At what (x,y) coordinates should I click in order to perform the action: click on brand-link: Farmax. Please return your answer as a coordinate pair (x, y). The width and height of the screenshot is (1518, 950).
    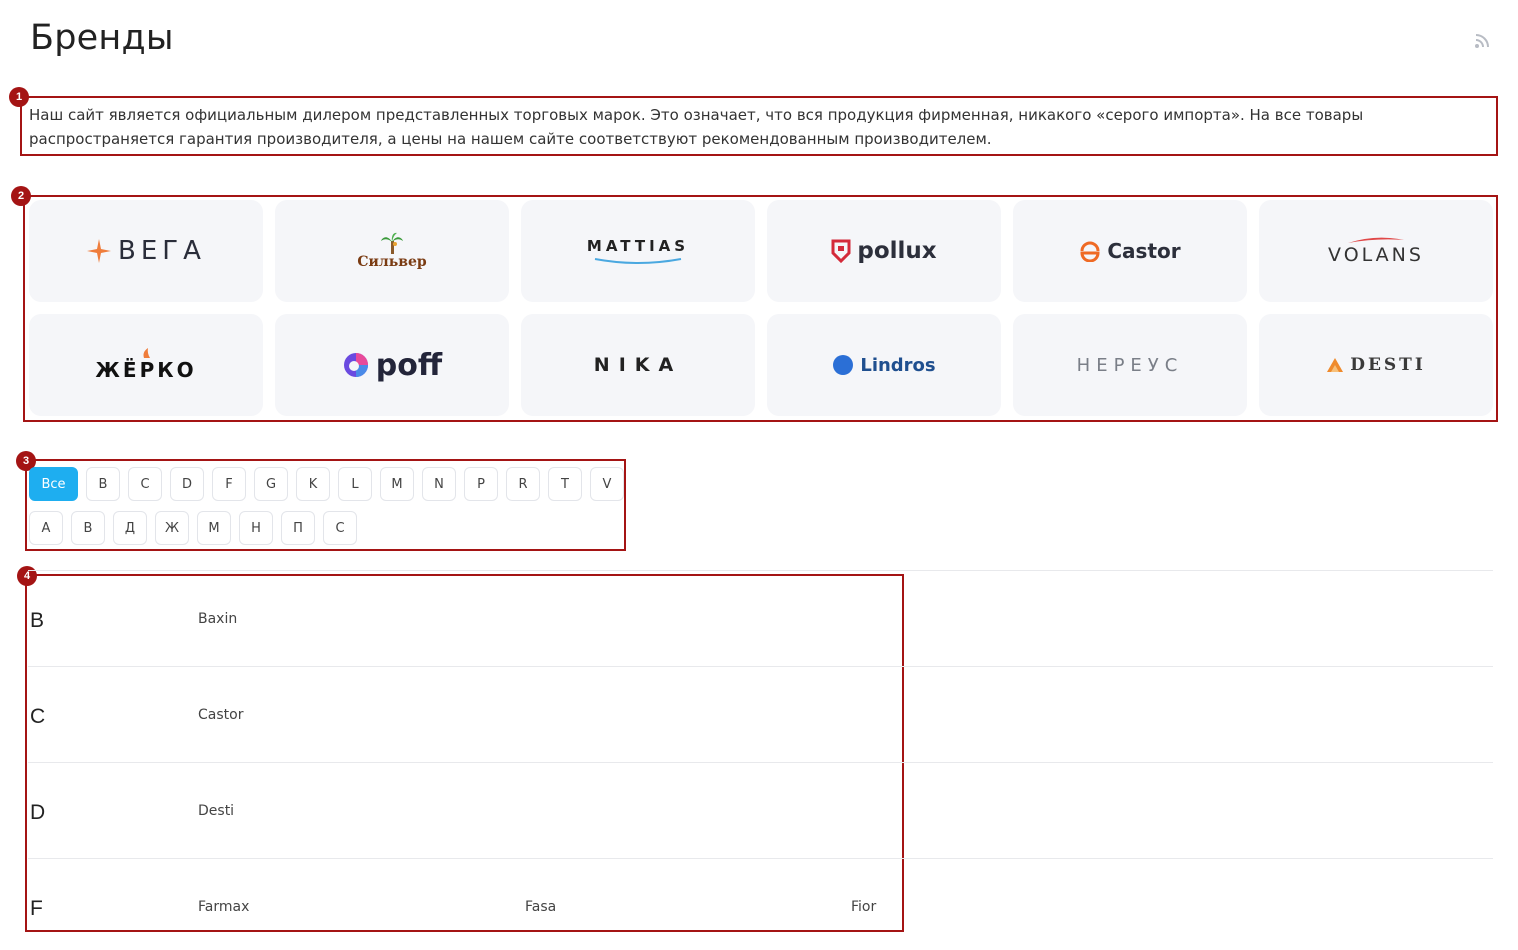
    Looking at the image, I should click on (223, 907).